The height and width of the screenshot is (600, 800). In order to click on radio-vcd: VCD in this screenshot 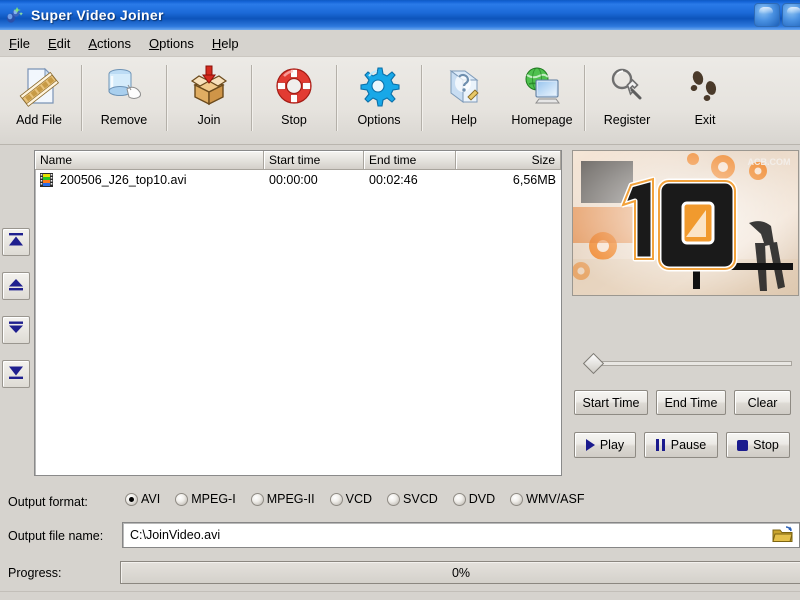, I will do `click(351, 499)`.